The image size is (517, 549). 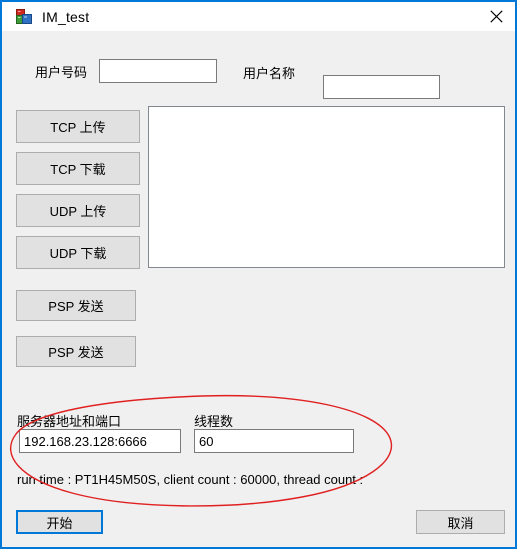 I want to click on title-bar: IM_test, so click(x=258, y=15).